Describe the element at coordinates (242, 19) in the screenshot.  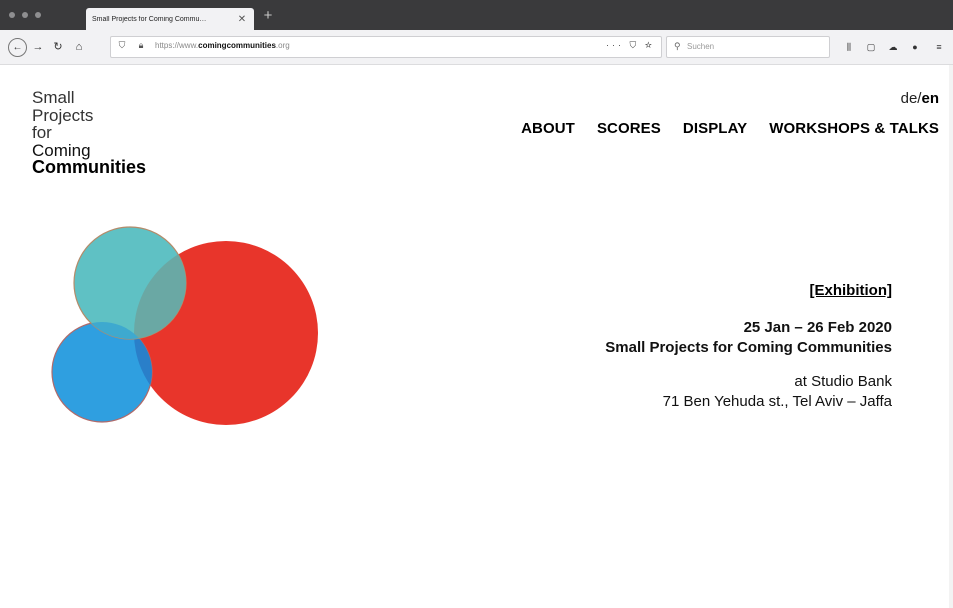
I see `tab-close-icon: ✕` at that location.